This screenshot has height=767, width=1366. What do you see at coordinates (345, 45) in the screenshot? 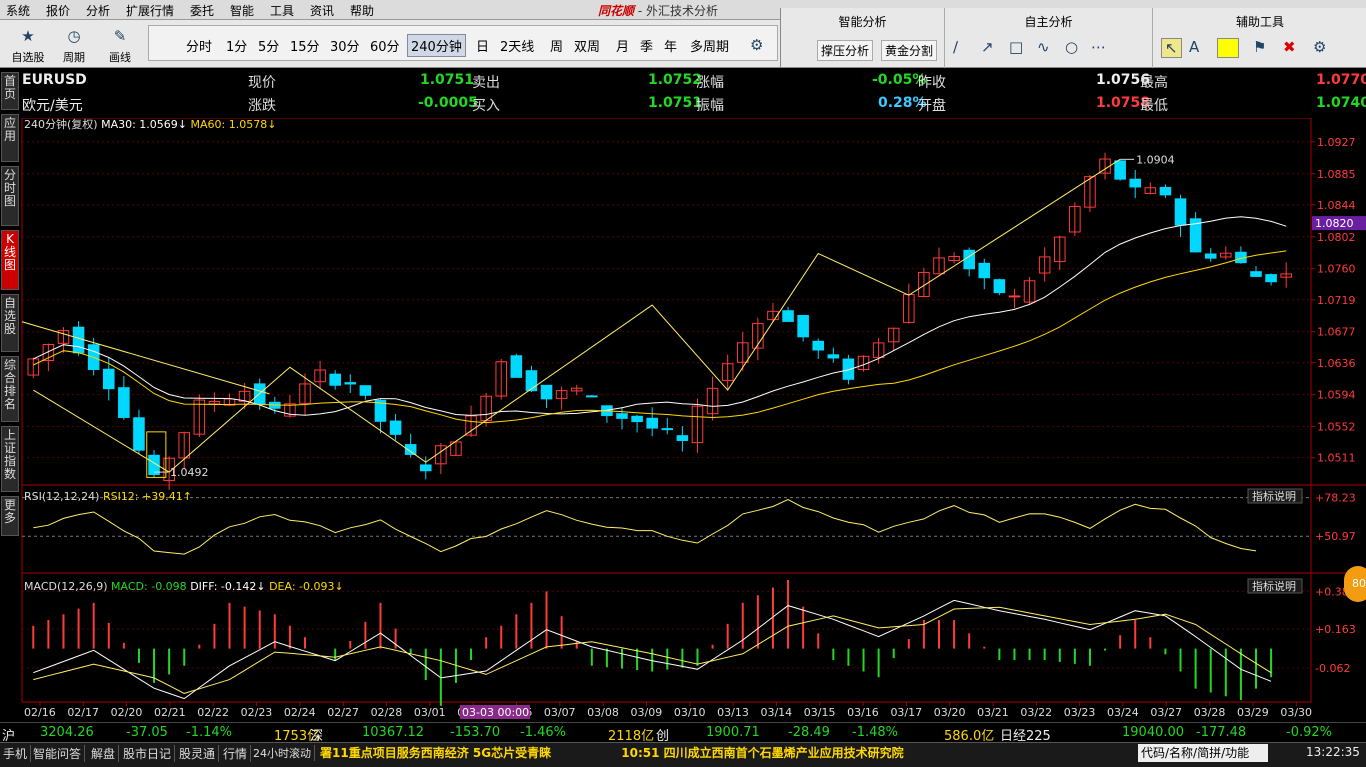
I see `period-30m: 30分` at bounding box center [345, 45].